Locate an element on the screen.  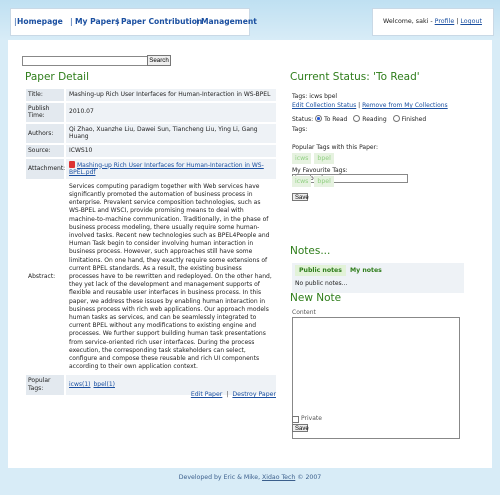
pdf-file-icon is located at coordinates (72, 164).